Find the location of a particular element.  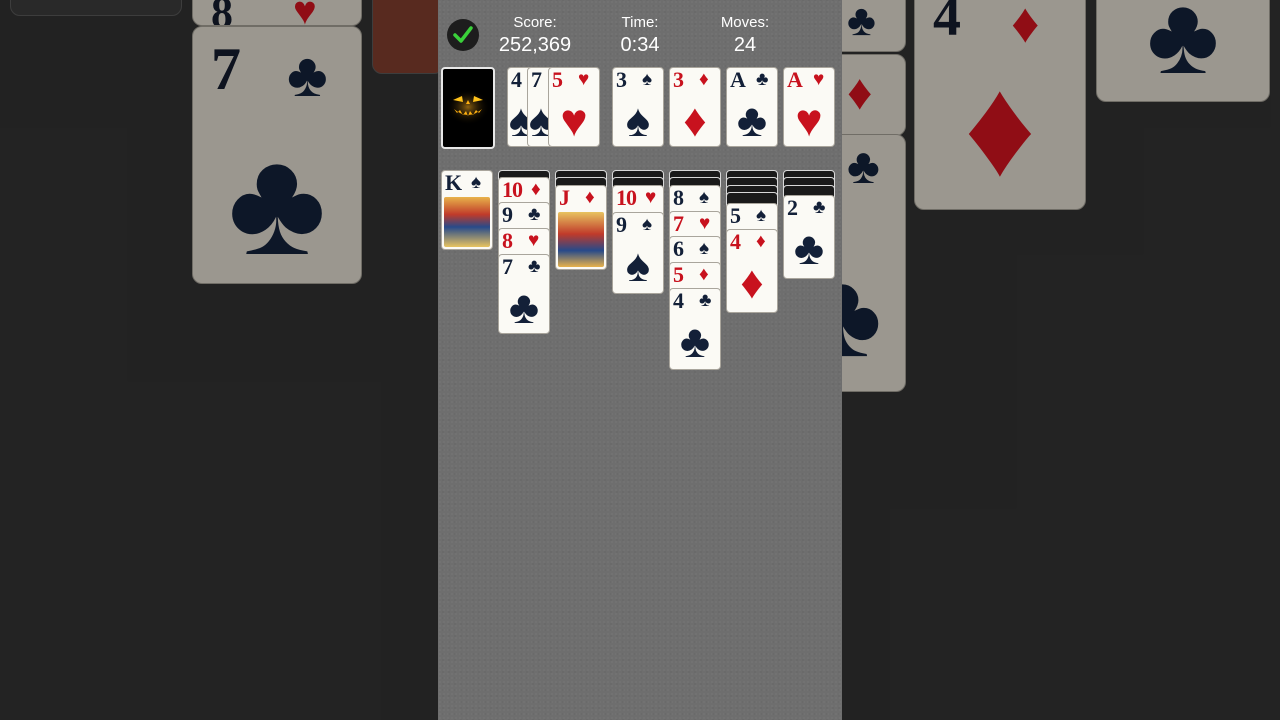

hint-check-button is located at coordinates (463, 35).